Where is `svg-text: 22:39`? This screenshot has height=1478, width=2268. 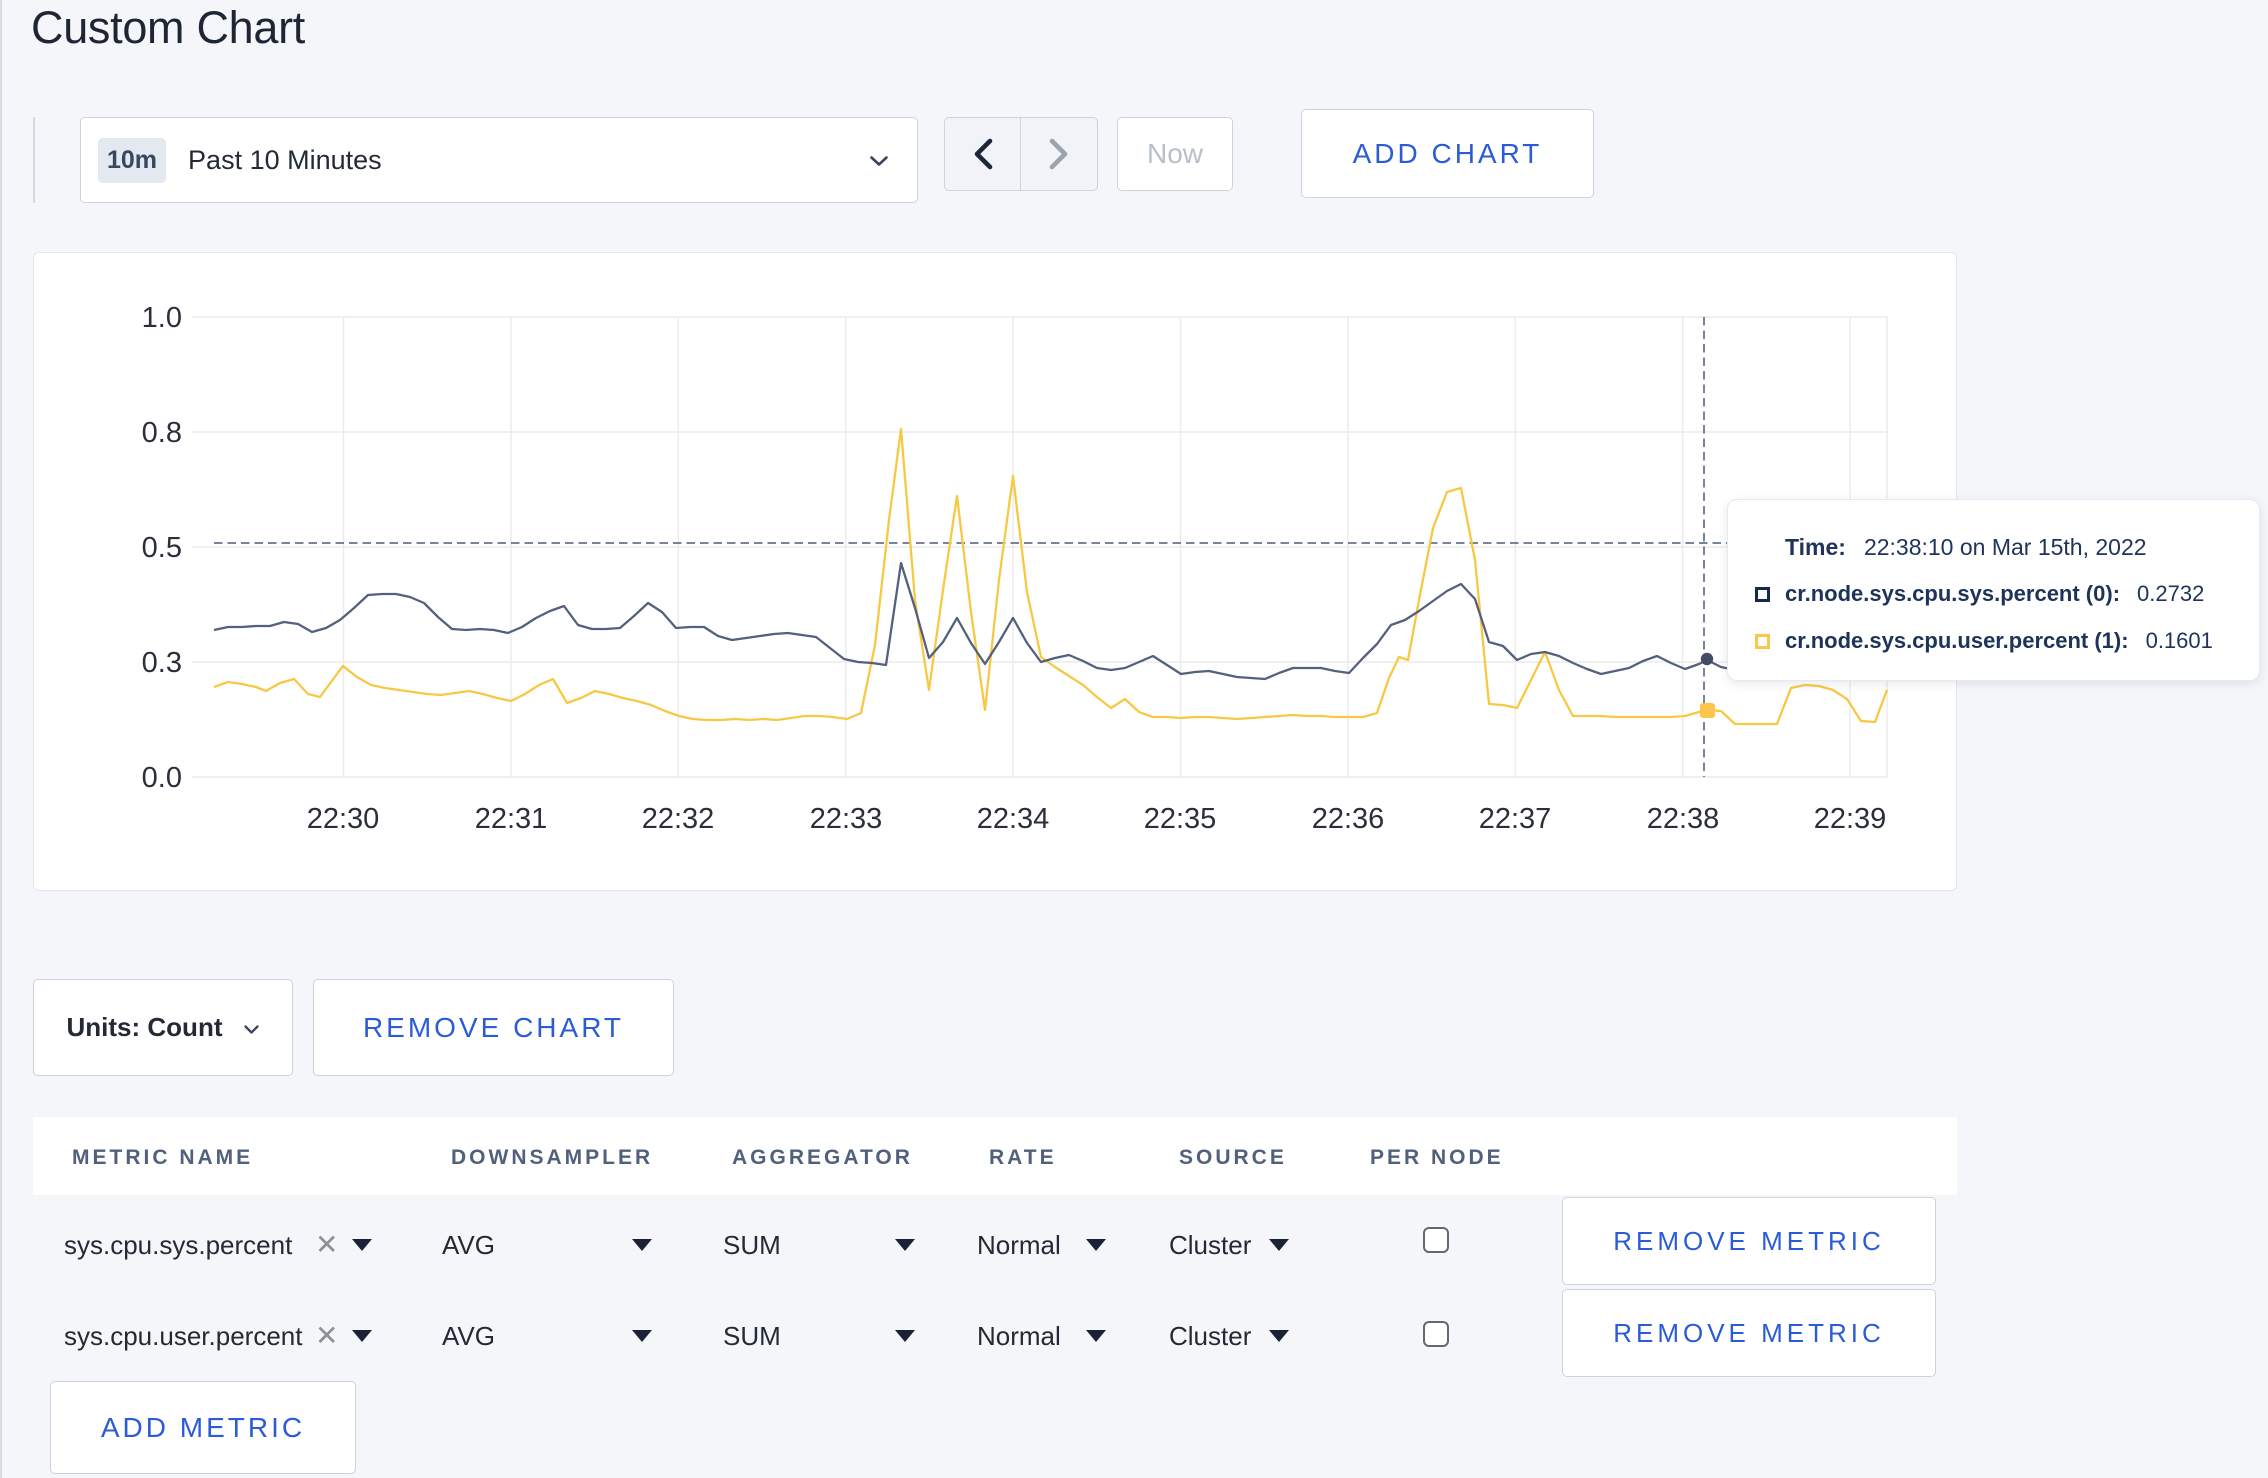
svg-text: 22:39 is located at coordinates (1850, 819).